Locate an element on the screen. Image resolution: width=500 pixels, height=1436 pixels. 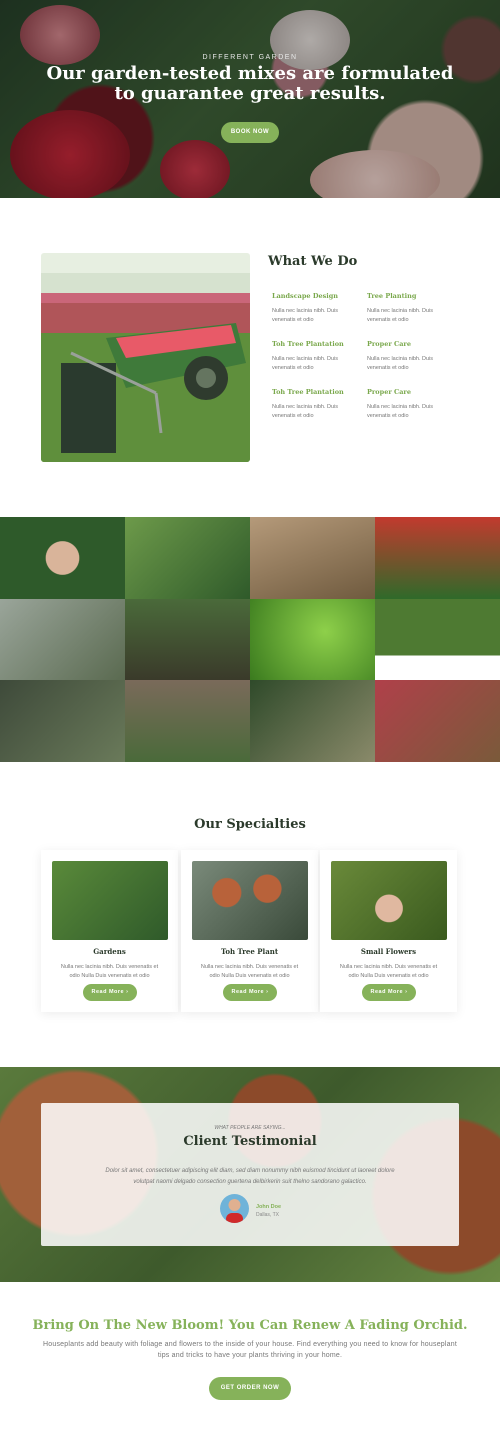
testimonial-name: John Doe is located at coordinates (269, 1207).